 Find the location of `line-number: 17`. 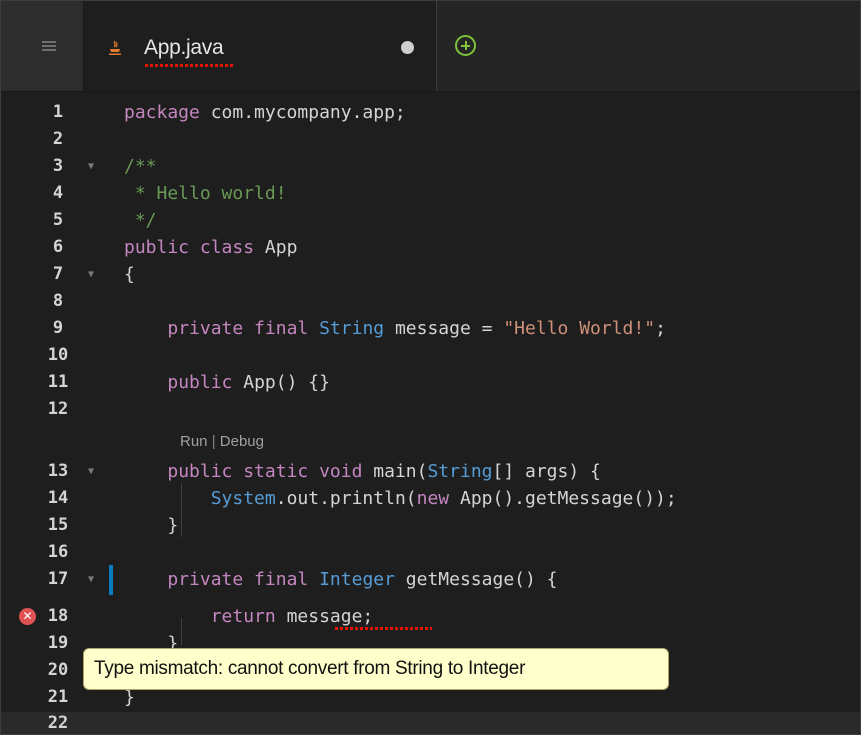

line-number: 17 is located at coordinates (58, 579).